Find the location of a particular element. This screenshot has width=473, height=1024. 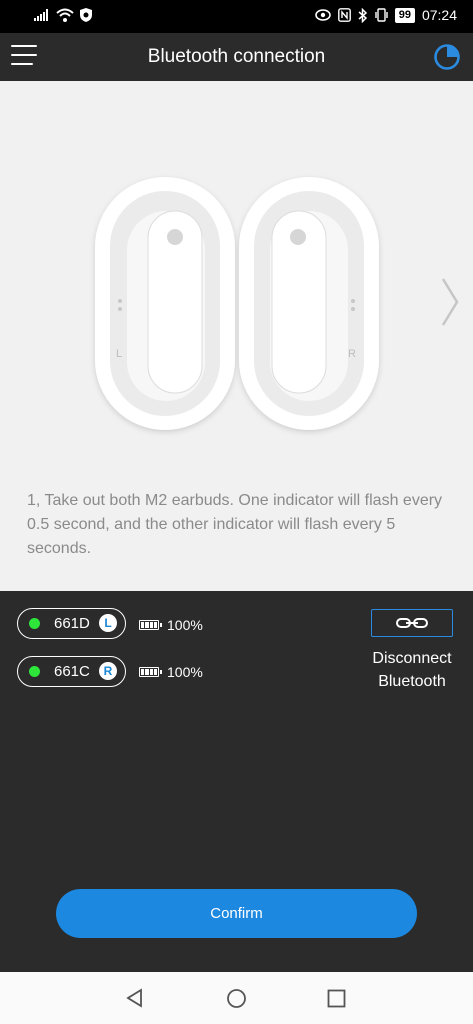

chevron-right-icon is located at coordinates (450, 302).